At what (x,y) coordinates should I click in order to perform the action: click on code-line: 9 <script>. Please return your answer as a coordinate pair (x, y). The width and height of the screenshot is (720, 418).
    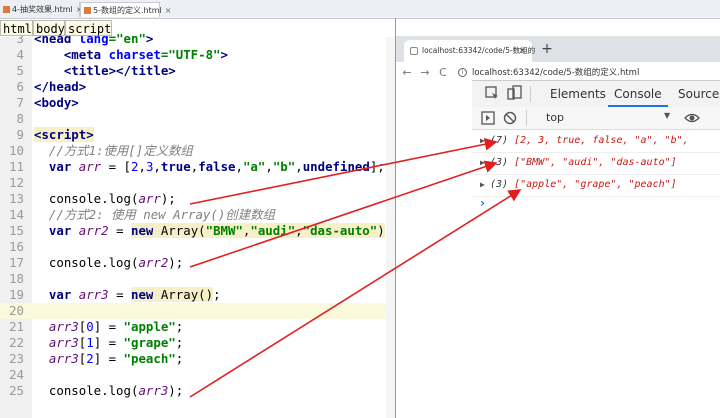
    Looking at the image, I should click on (198, 135).